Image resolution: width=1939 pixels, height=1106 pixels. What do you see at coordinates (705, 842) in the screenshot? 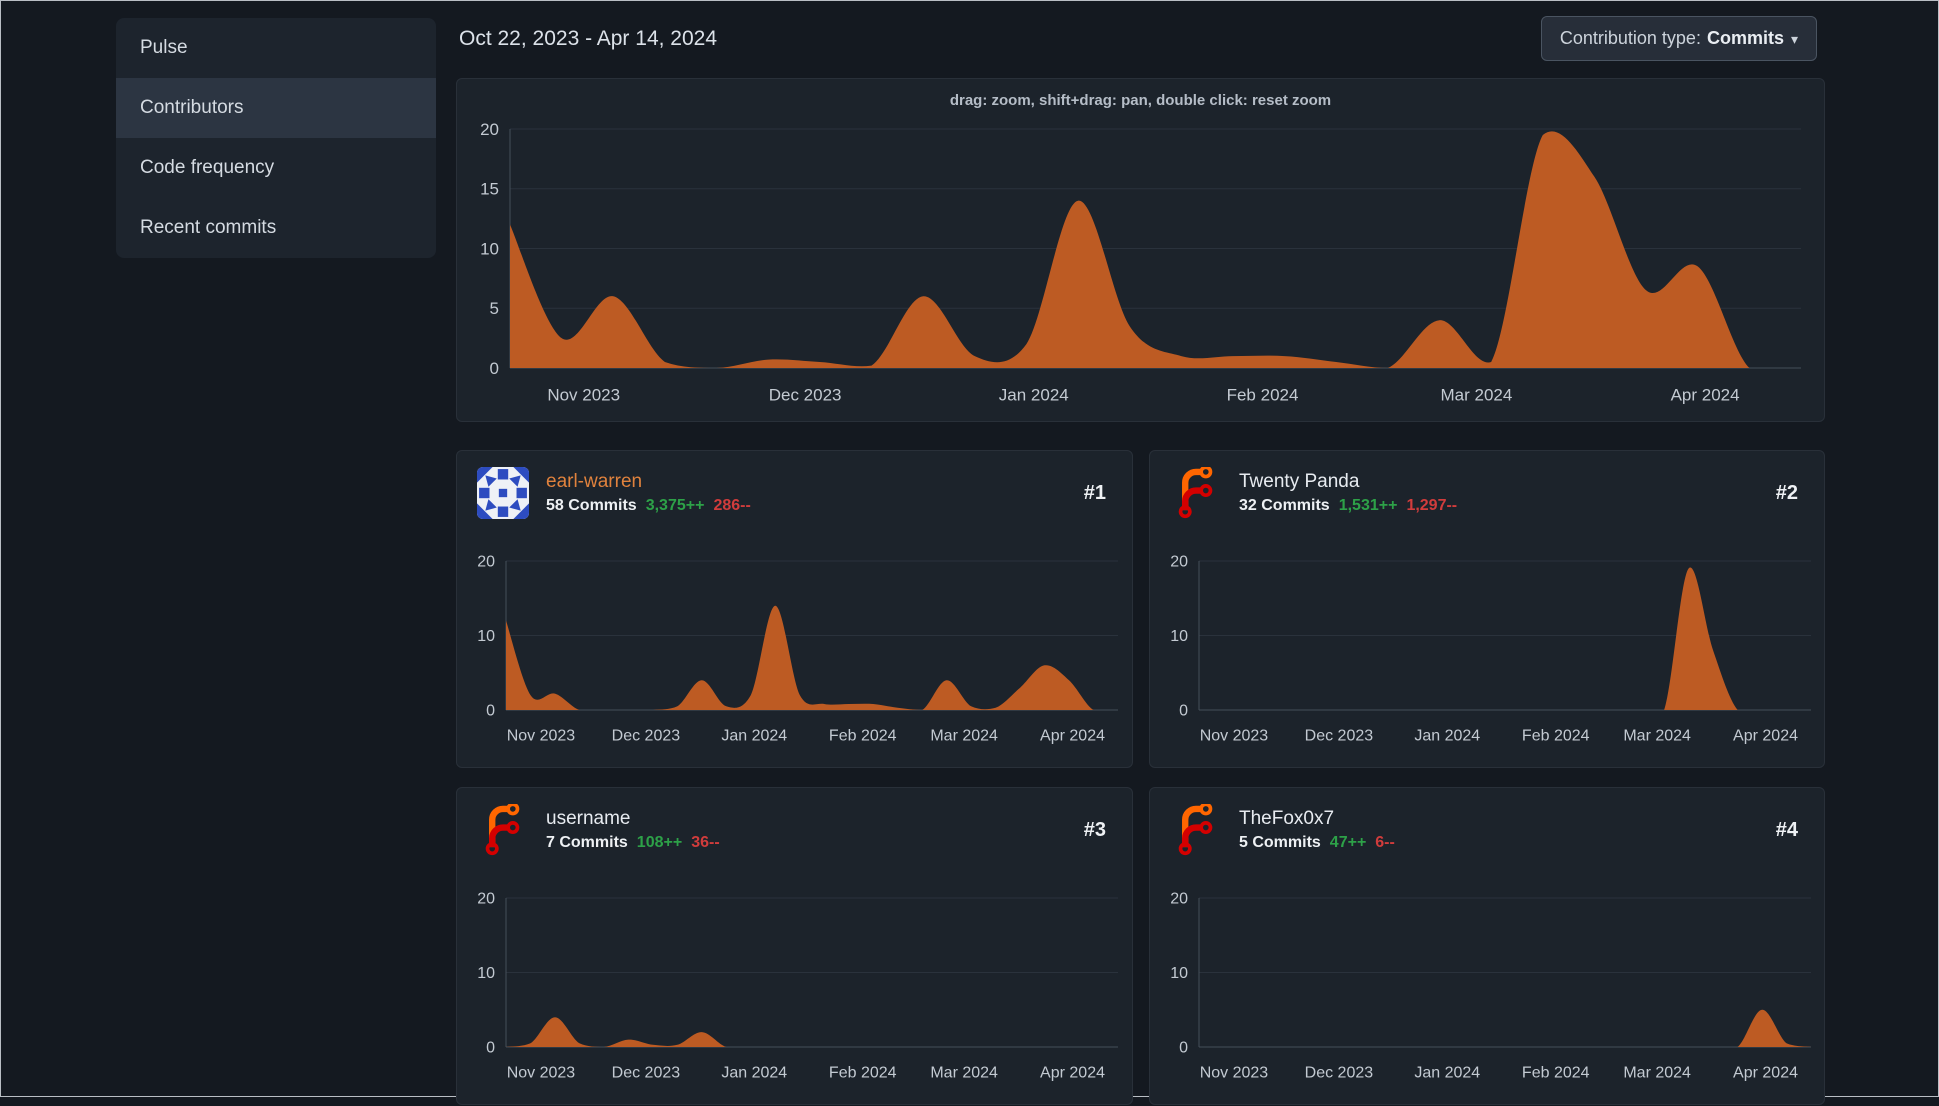
I see `deletions-count: 36--` at bounding box center [705, 842].